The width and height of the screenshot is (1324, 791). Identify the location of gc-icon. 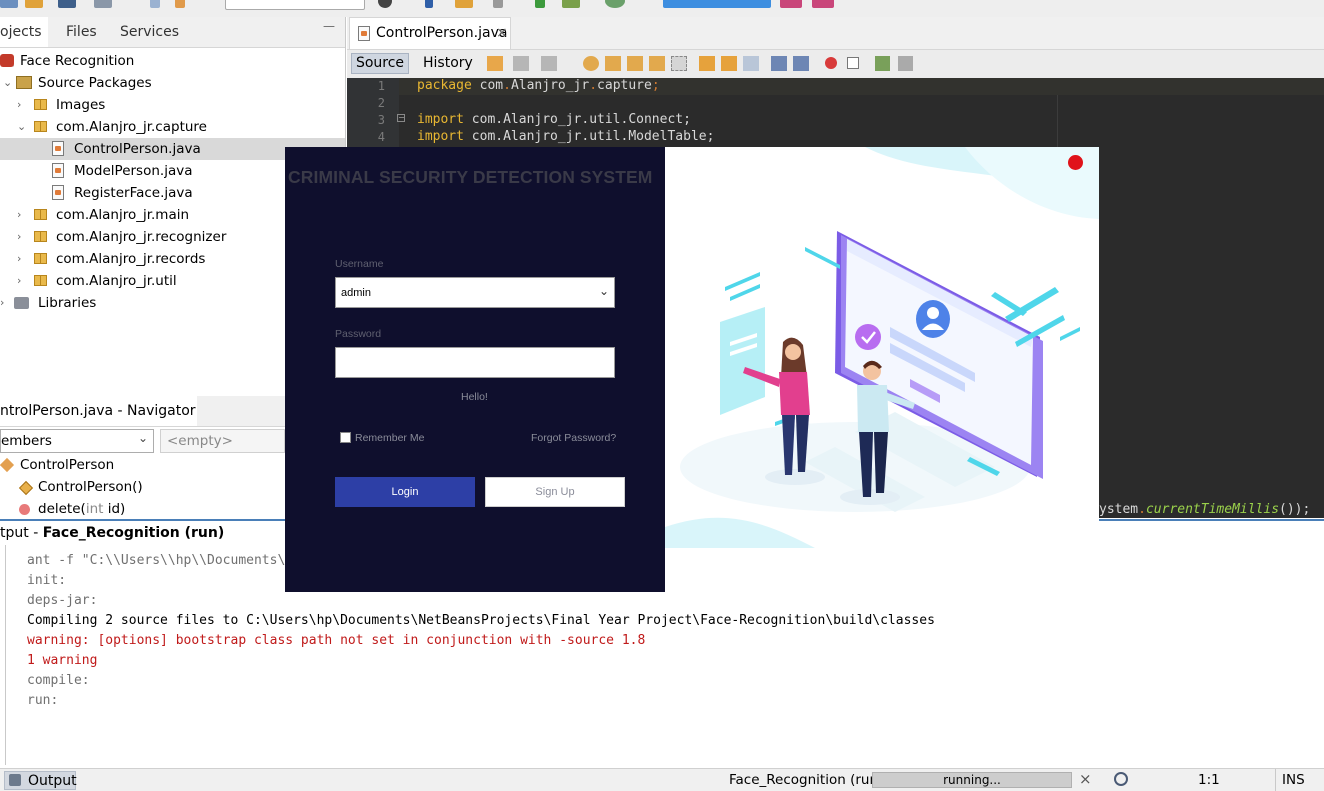
(823, 4).